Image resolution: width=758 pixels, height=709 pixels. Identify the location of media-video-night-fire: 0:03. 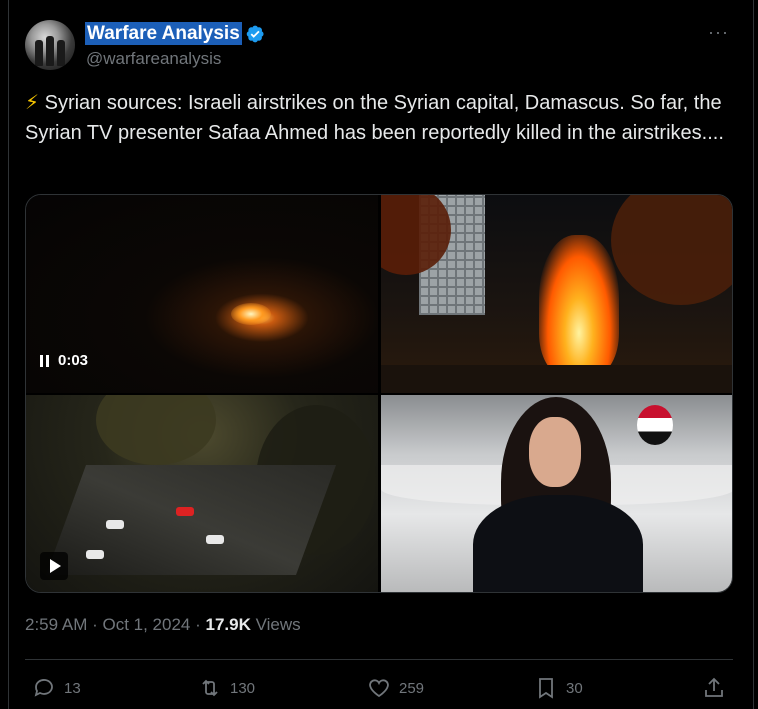
(202, 294).